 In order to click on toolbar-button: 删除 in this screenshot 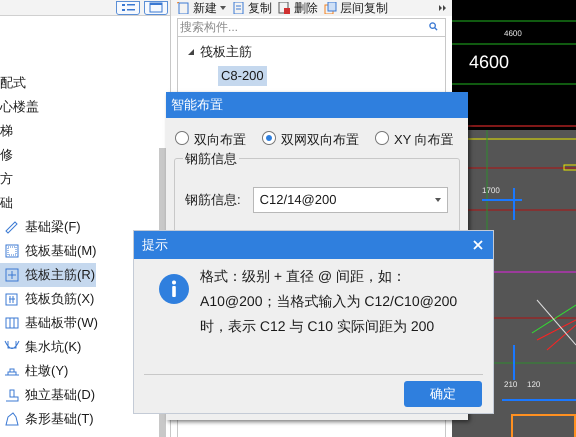, I will do `click(298, 8)`.